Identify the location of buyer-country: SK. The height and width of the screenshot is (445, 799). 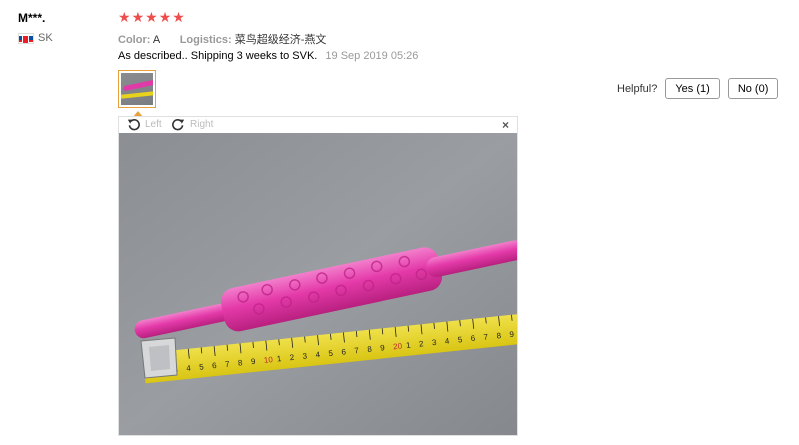
(35, 38).